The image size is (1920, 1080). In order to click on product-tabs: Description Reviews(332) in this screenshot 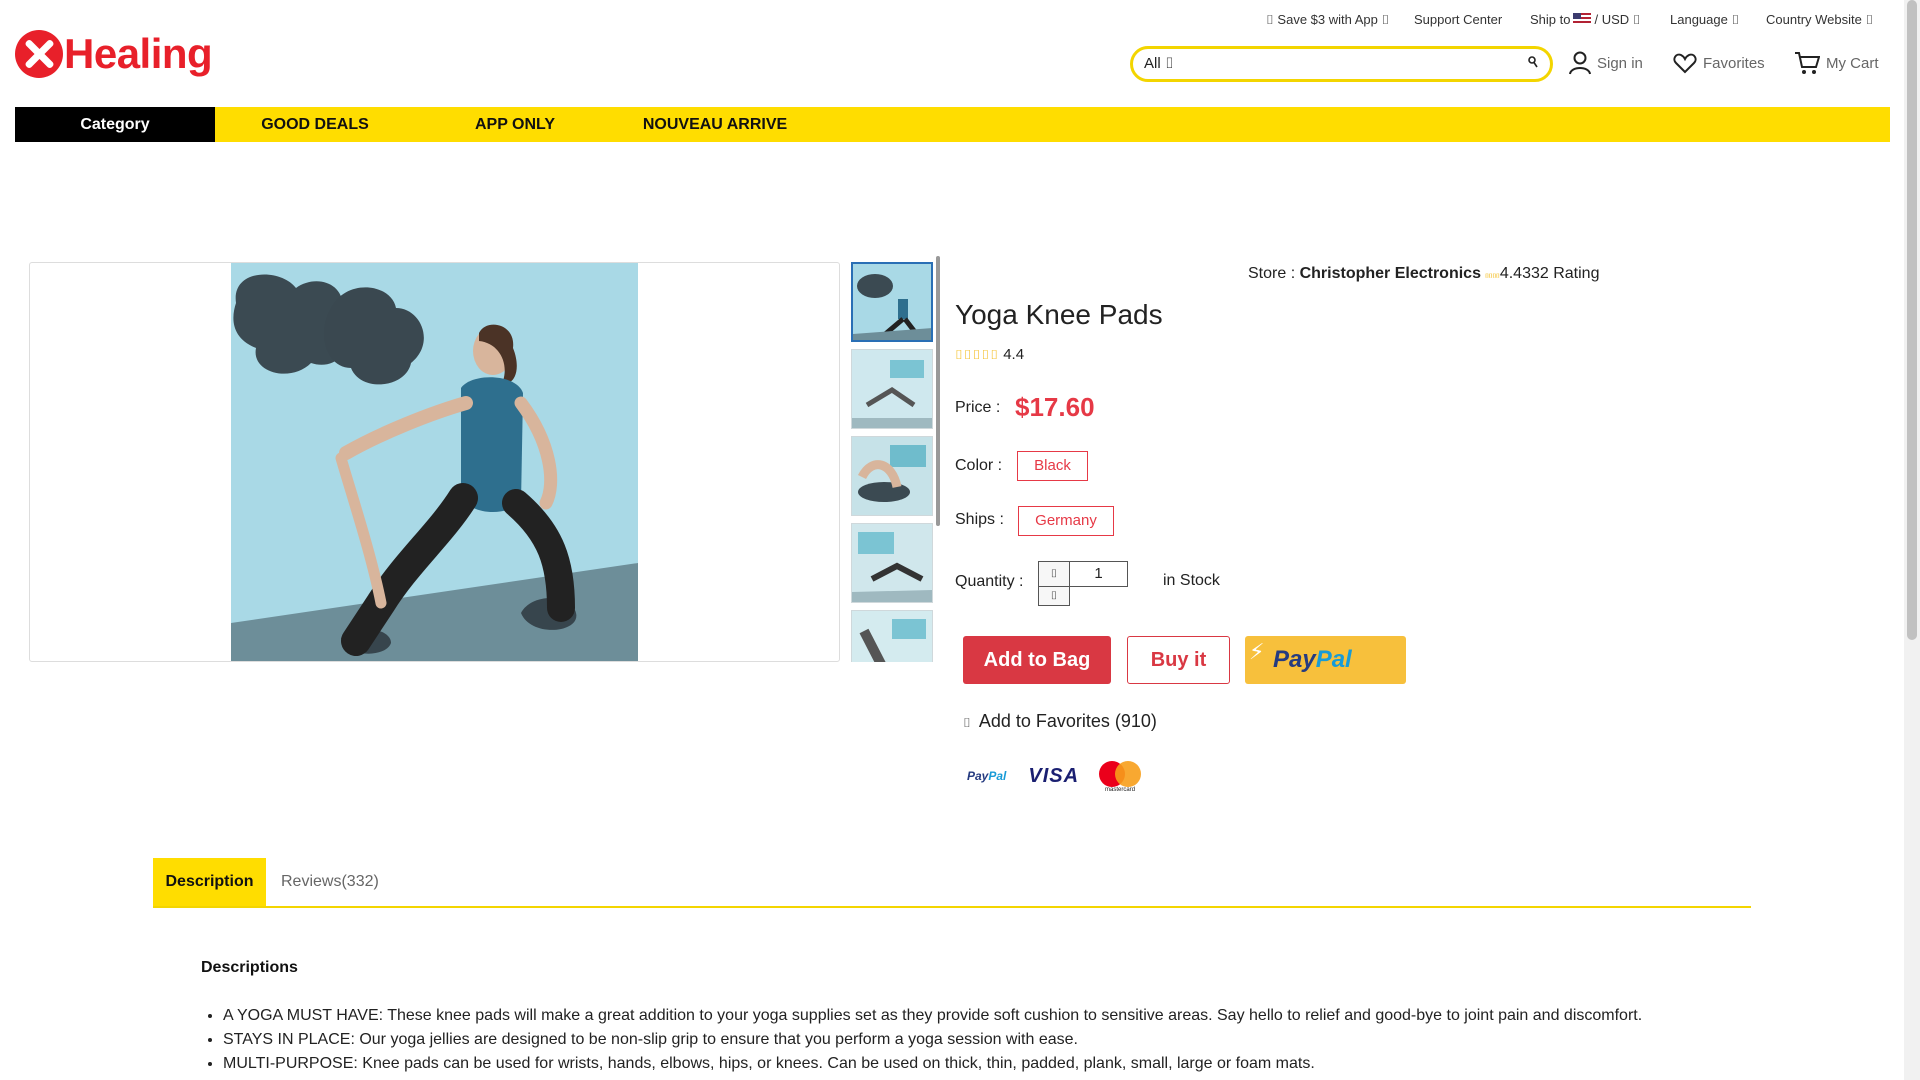, I will do `click(952, 883)`.